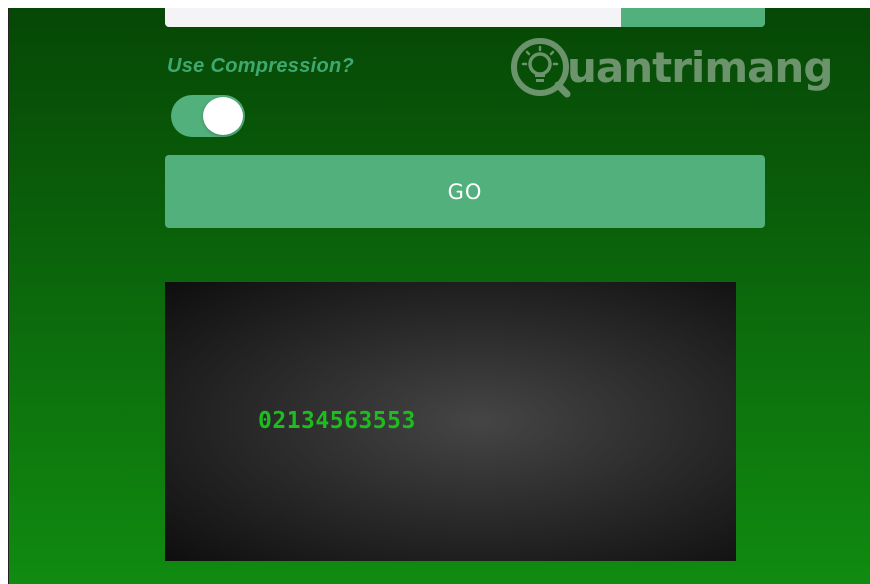 The width and height of the screenshot is (870, 584). What do you see at coordinates (223, 116) in the screenshot?
I see `toggle-knob` at bounding box center [223, 116].